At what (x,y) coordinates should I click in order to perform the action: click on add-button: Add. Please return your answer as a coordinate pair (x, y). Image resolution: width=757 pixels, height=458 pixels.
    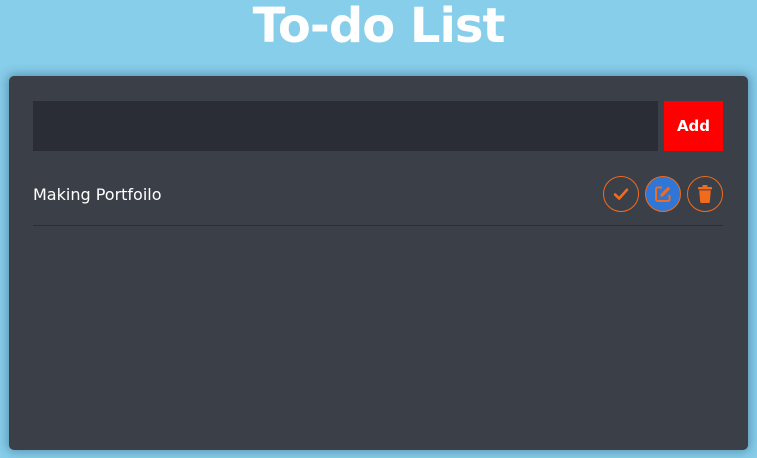
    Looking at the image, I should click on (693, 126).